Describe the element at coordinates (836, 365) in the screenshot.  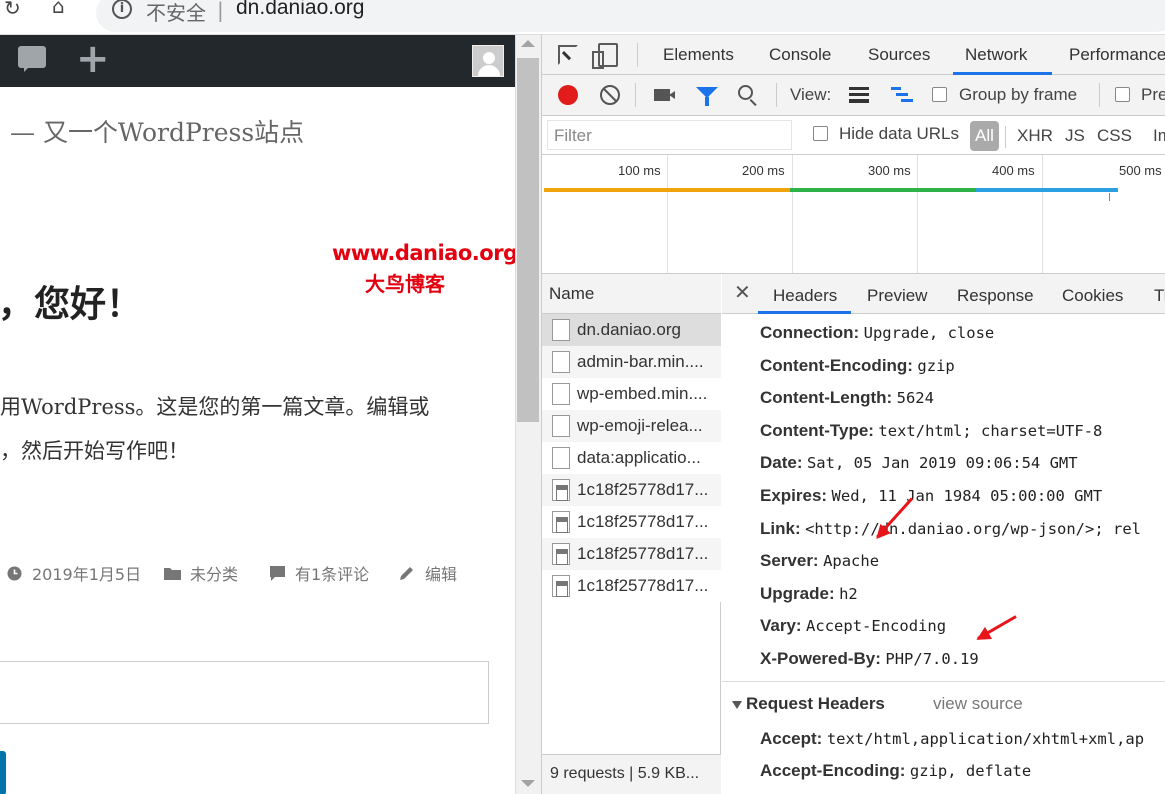
I see `header-key: Content-Encoding:` at that location.